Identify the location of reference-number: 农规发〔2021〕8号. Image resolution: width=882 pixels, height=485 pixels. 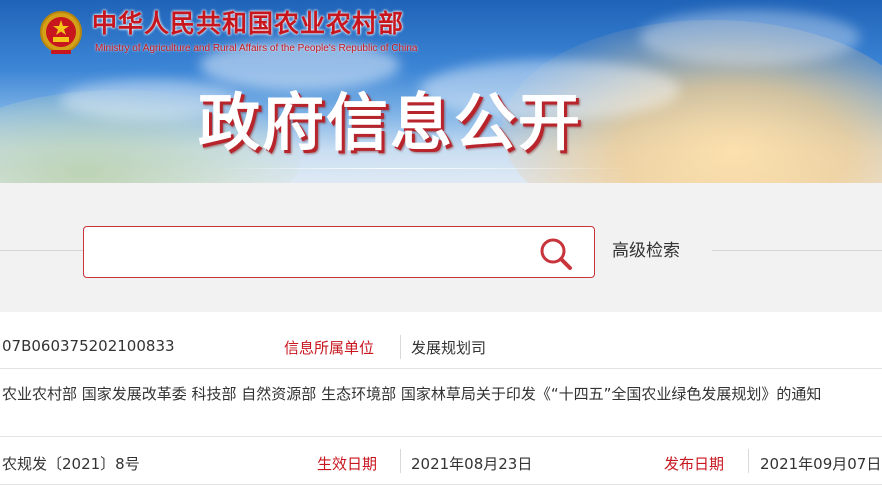
(71, 464).